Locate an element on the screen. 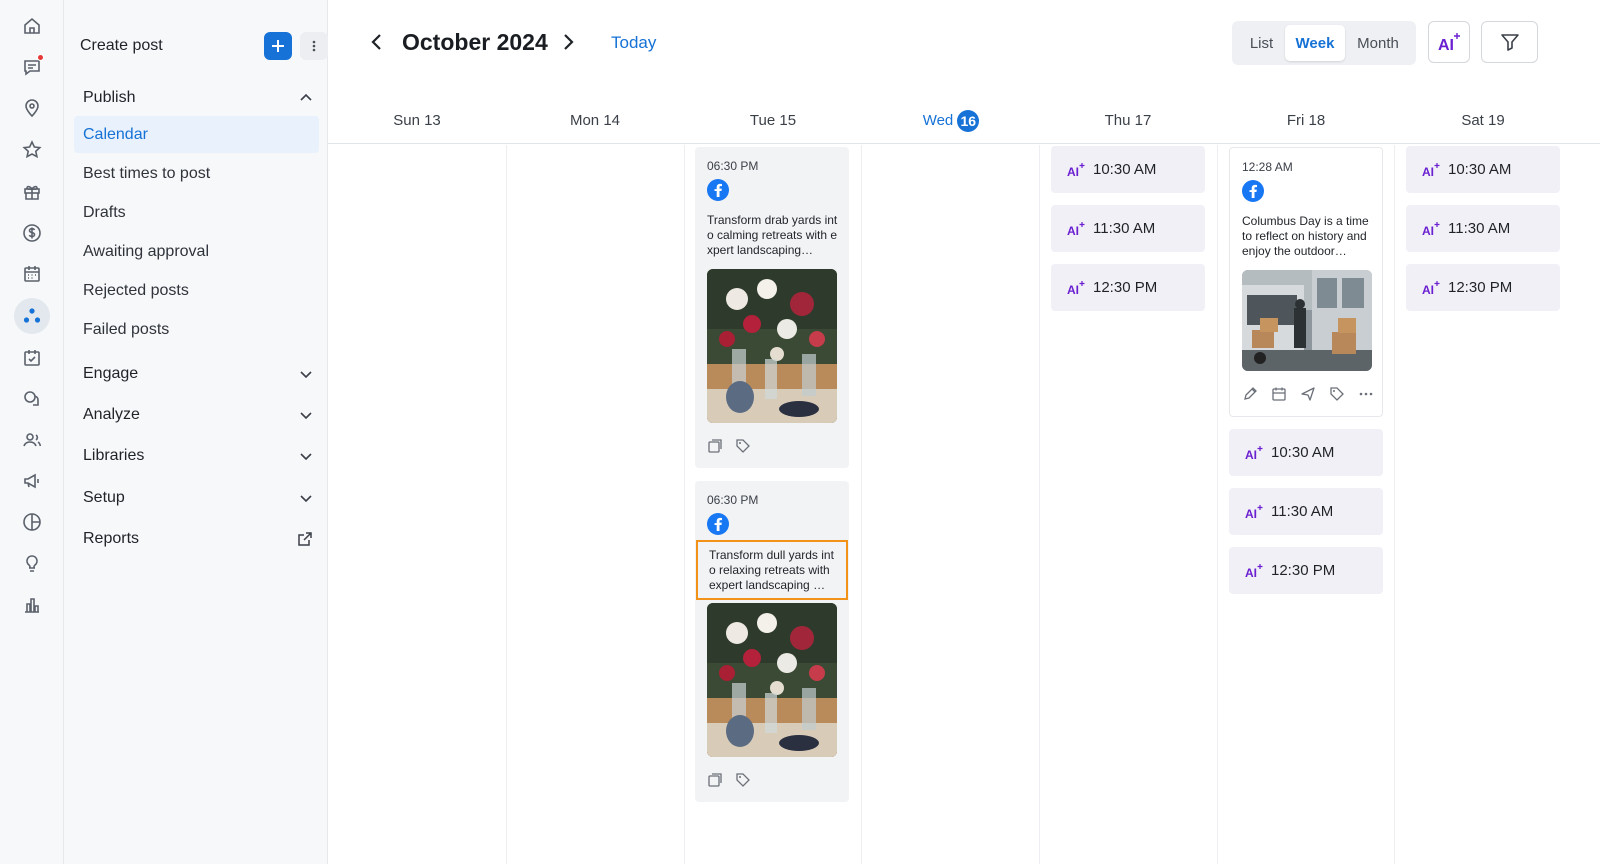 The height and width of the screenshot is (864, 1600). location-pin-icon is located at coordinates (32, 108).